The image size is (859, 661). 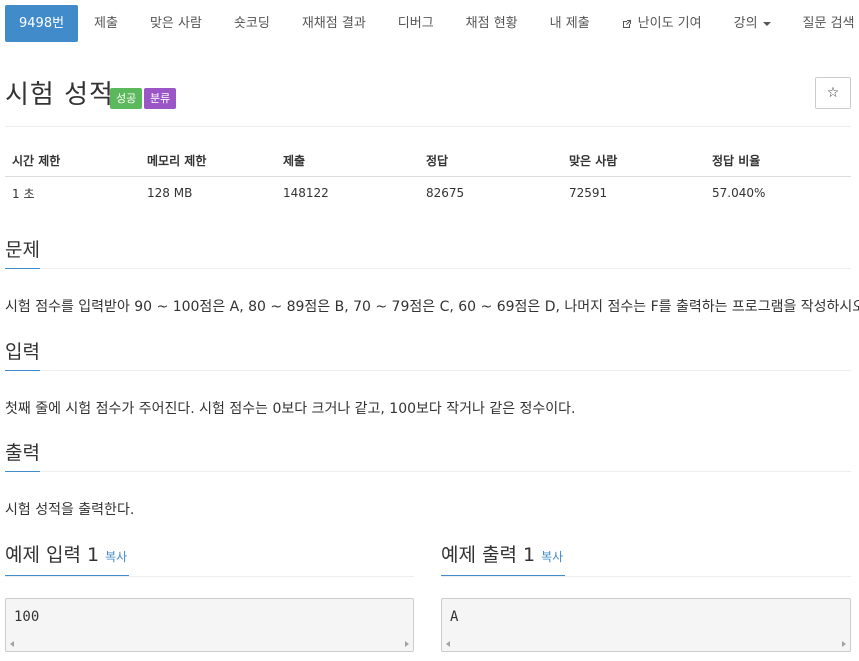 I want to click on sample-input-box: 100, so click(x=209, y=625).